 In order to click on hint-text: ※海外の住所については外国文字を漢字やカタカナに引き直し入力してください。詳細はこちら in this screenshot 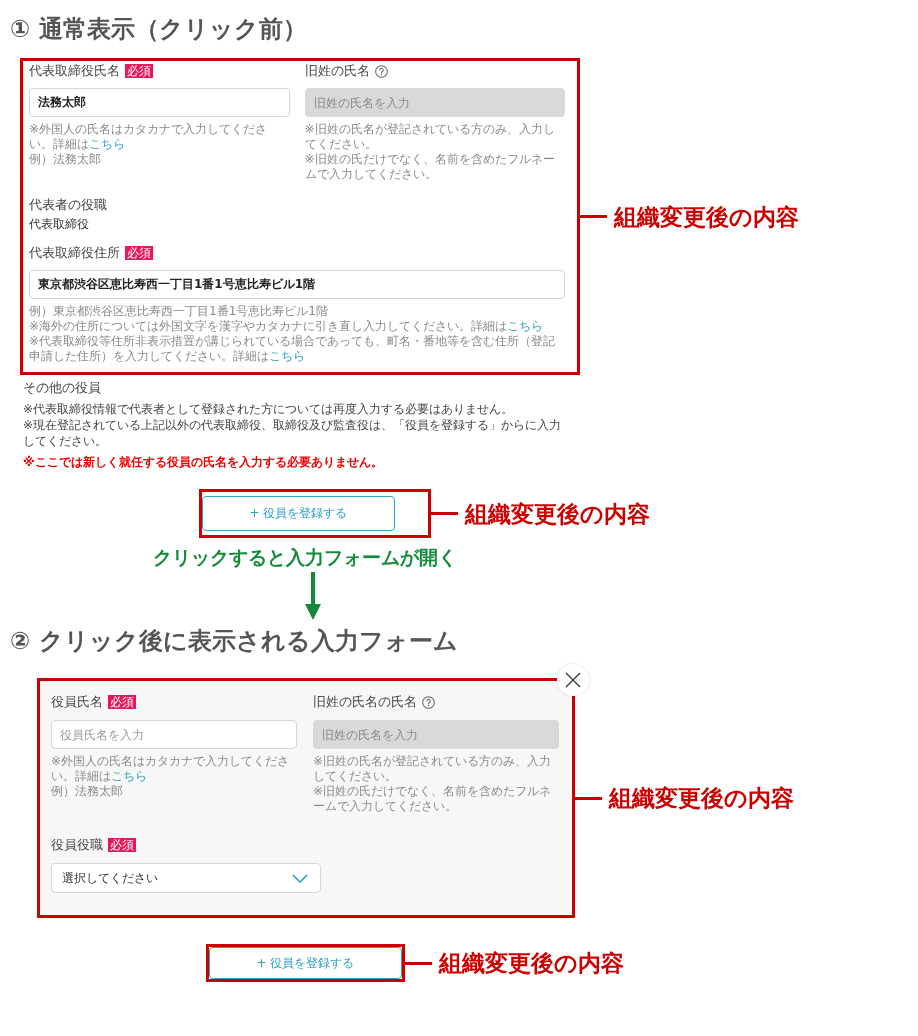, I will do `click(287, 326)`.